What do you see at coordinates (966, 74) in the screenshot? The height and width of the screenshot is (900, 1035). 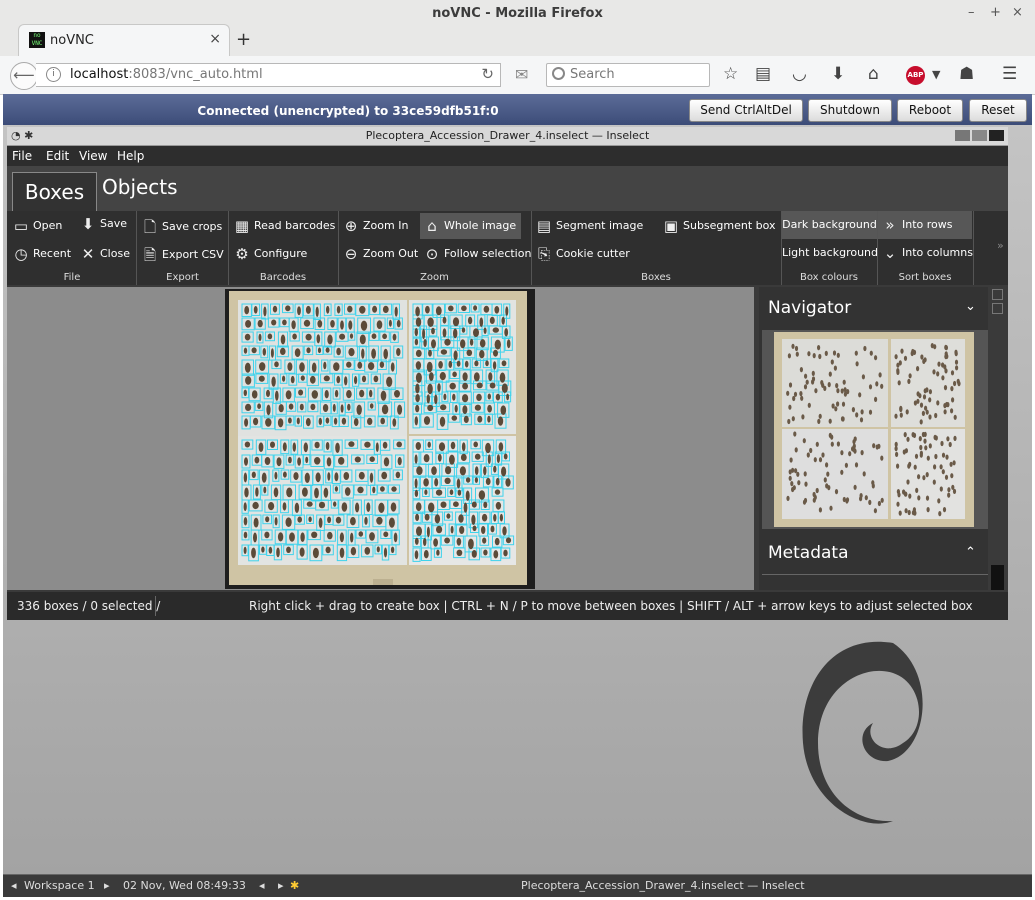 I see `ghostery-icon: ☗` at bounding box center [966, 74].